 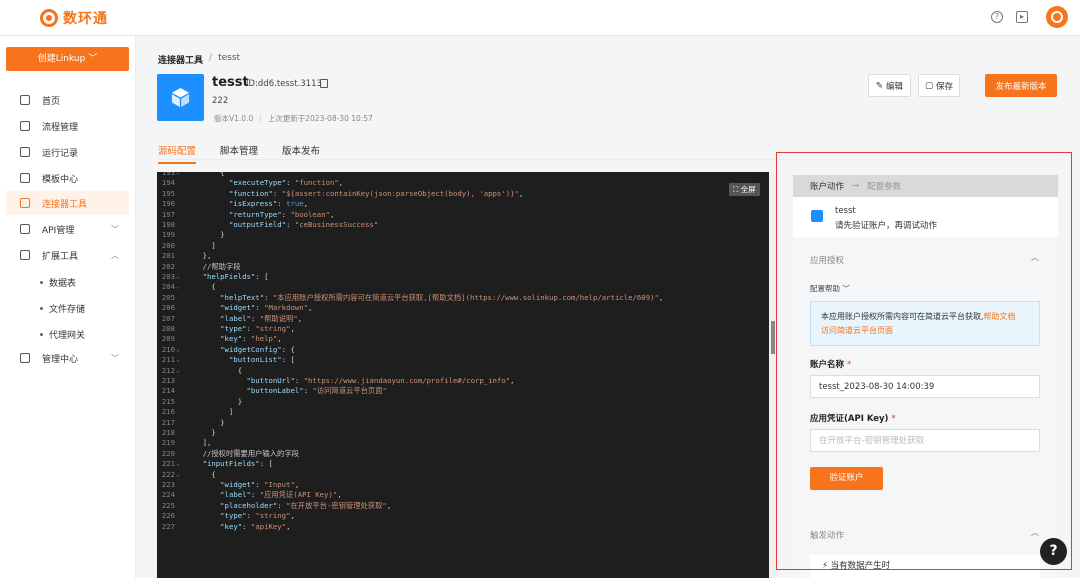 What do you see at coordinates (257, 328) in the screenshot?
I see `code-text: "type": "string",` at bounding box center [257, 328].